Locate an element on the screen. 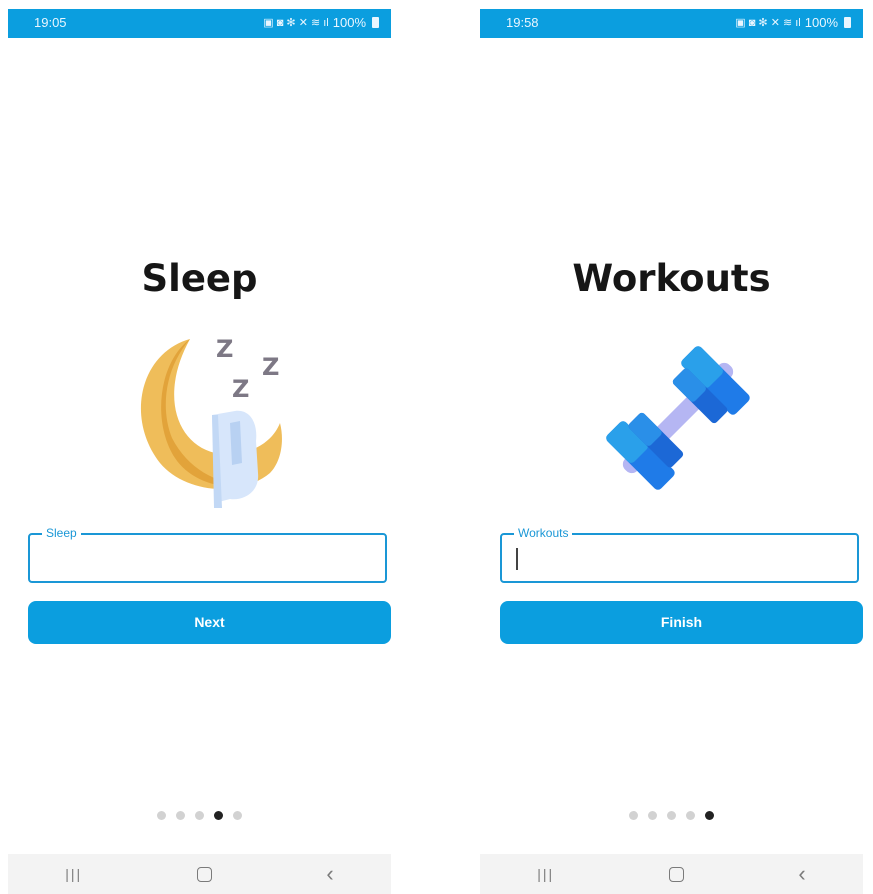 This screenshot has width=873, height=894. field-label: Sleep is located at coordinates (61, 533).